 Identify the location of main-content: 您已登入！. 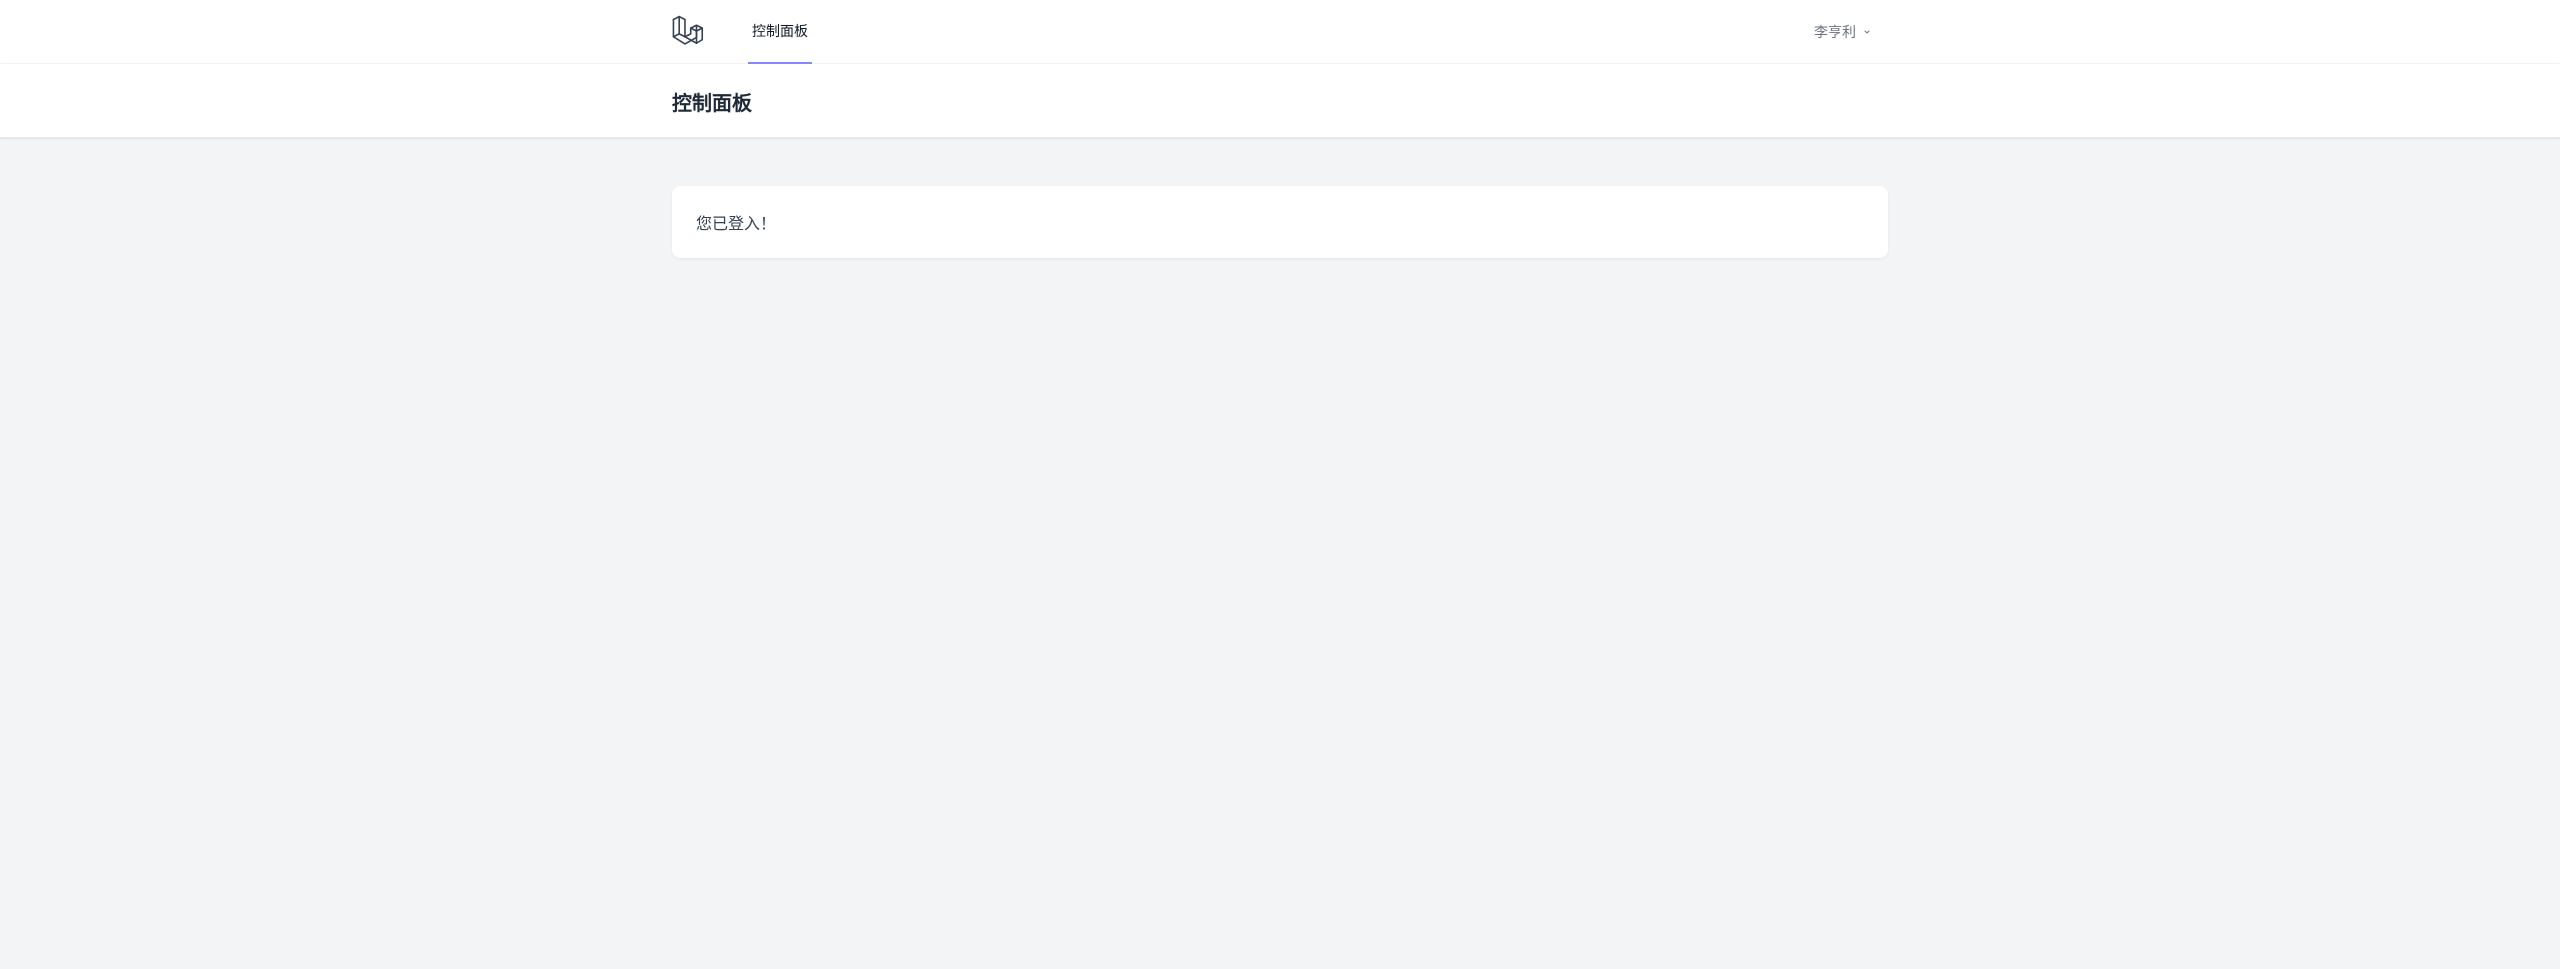
(1280, 198).